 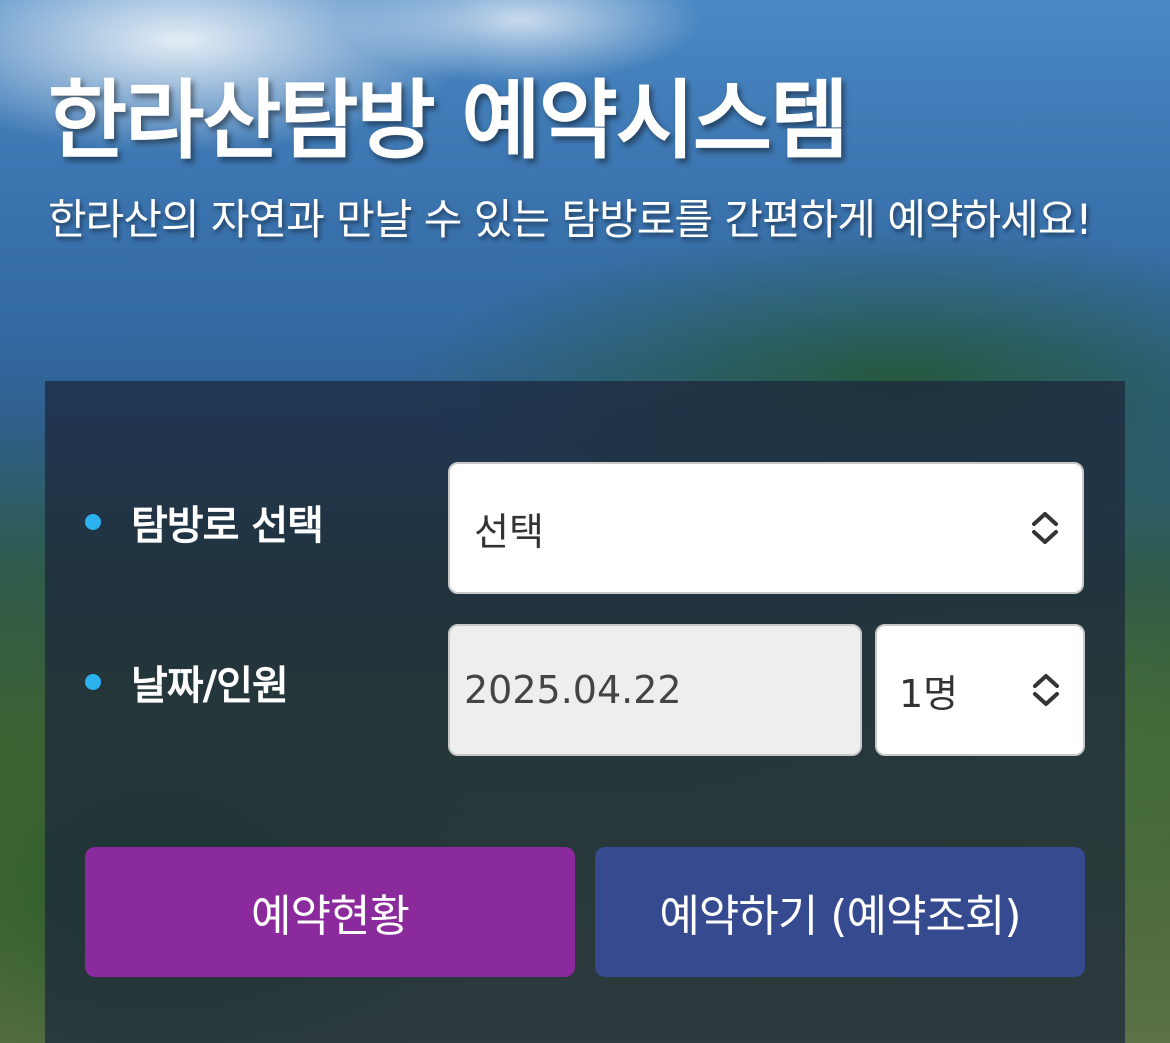 I want to click on trail-label: 탐방로 선택, so click(x=227, y=526).